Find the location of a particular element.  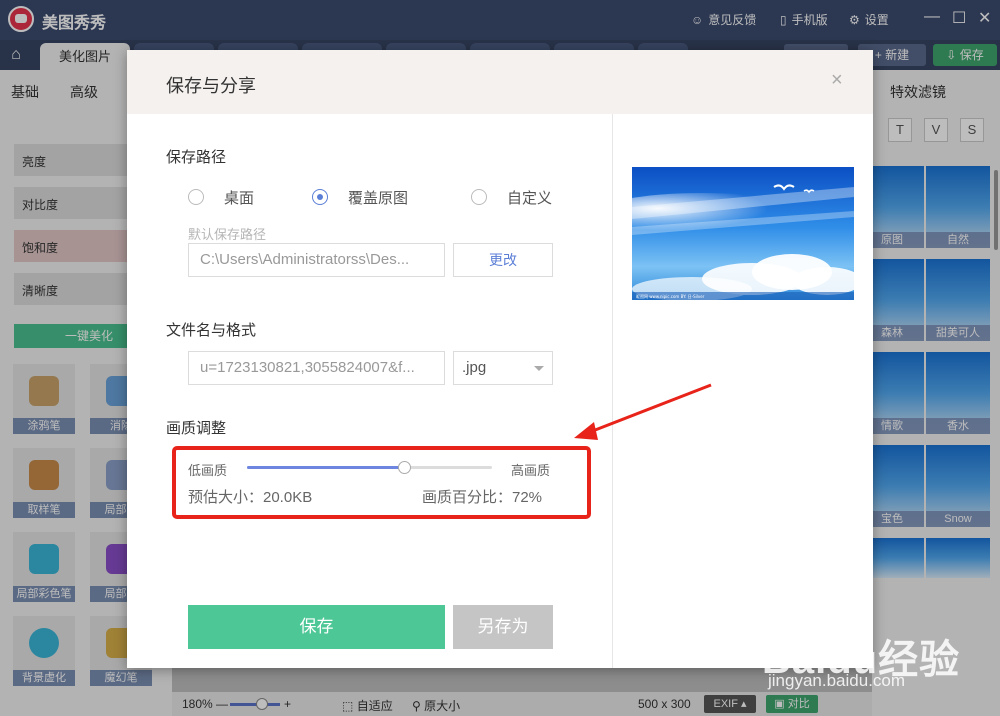

baidu-jingyan-watermark: Baidu经验 jingyan.baidu.com is located at coordinates (870, 655).